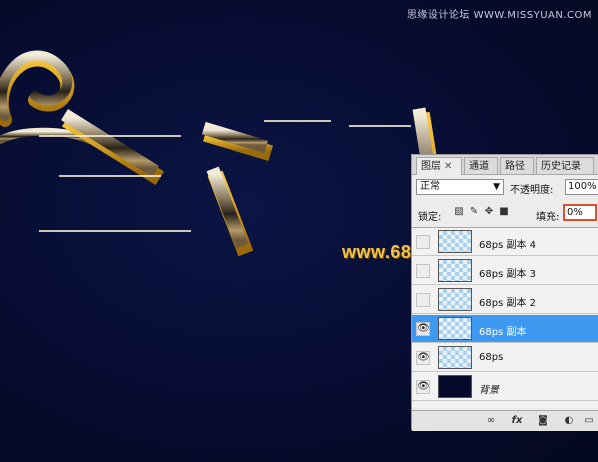  Describe the element at coordinates (459, 212) in the screenshot. I see `lock-transparent-icon: ▨` at that location.